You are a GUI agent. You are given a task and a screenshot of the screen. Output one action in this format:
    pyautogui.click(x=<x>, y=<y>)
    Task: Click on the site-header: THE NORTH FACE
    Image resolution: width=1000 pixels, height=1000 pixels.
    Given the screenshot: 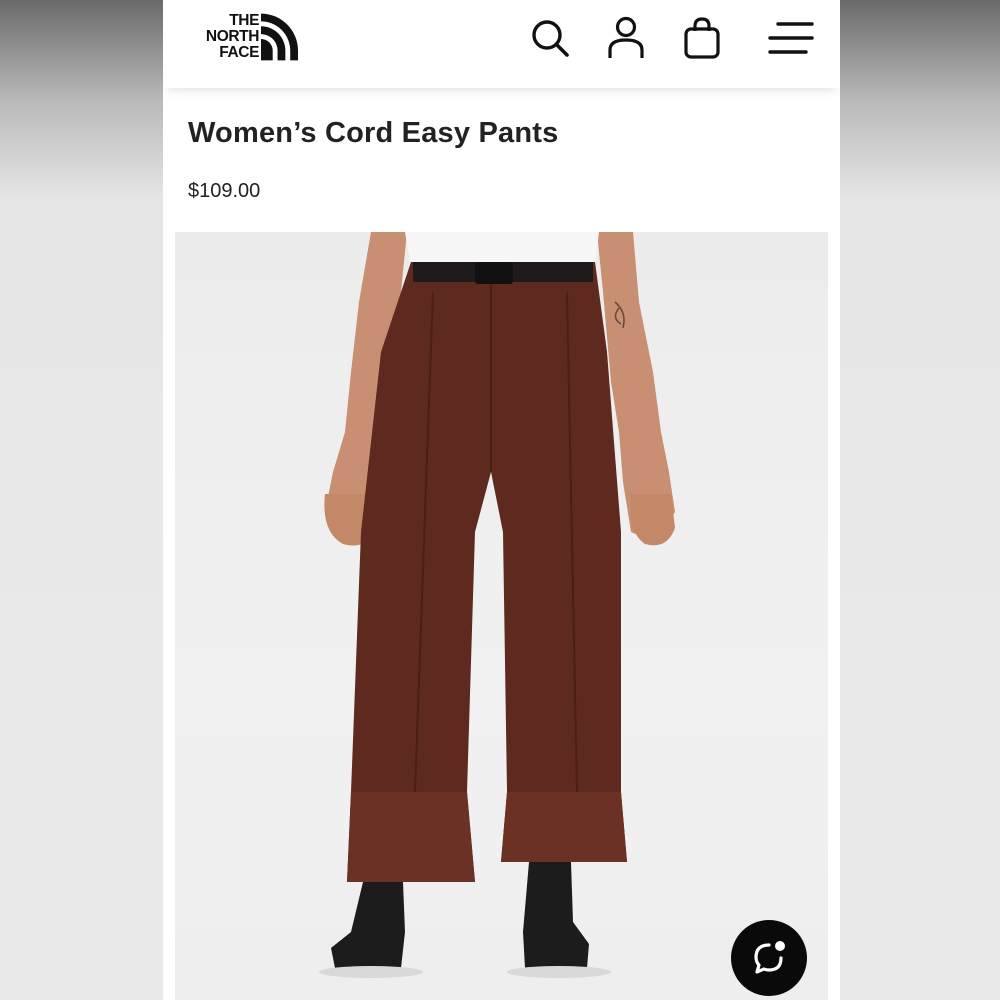 What is the action you would take?
    pyautogui.click(x=501, y=44)
    